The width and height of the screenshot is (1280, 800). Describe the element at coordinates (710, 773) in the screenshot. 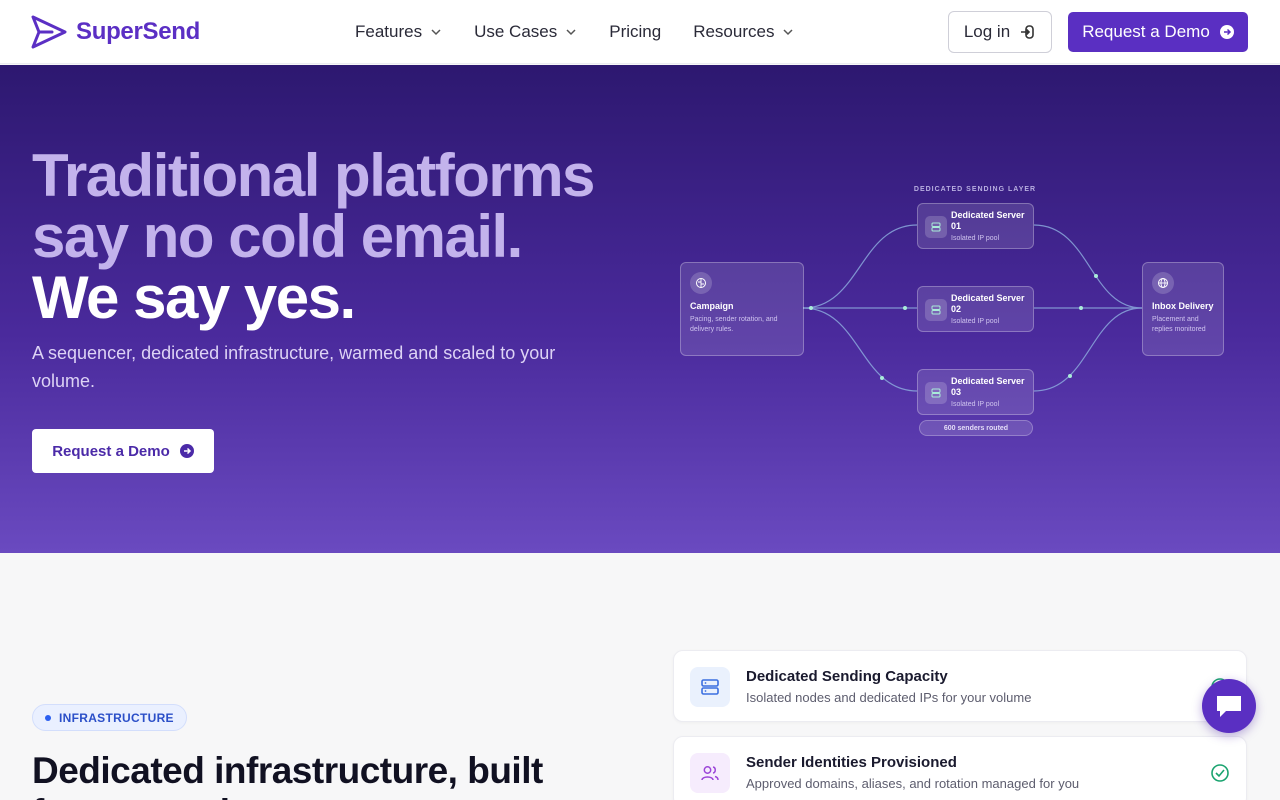

I see `users-icon` at that location.